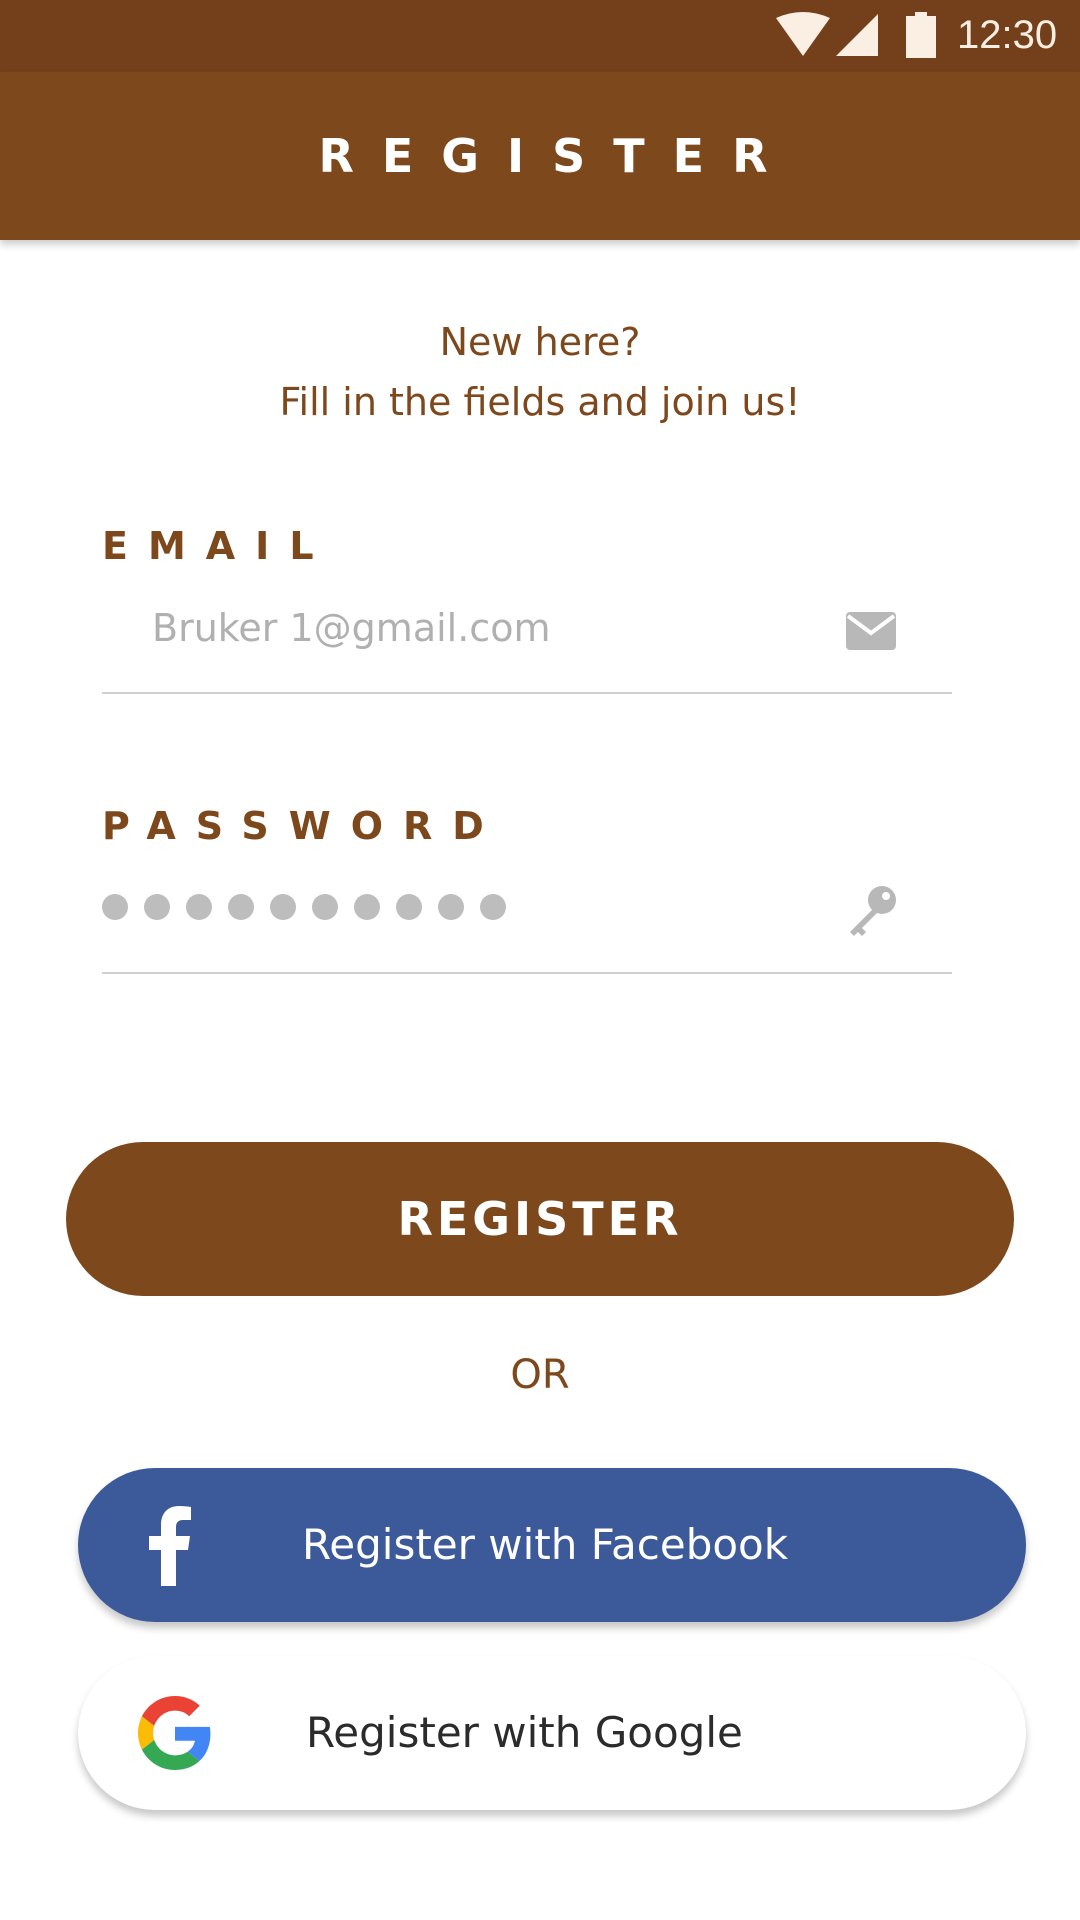  What do you see at coordinates (218, 546) in the screenshot?
I see `email-label: EMAIL` at bounding box center [218, 546].